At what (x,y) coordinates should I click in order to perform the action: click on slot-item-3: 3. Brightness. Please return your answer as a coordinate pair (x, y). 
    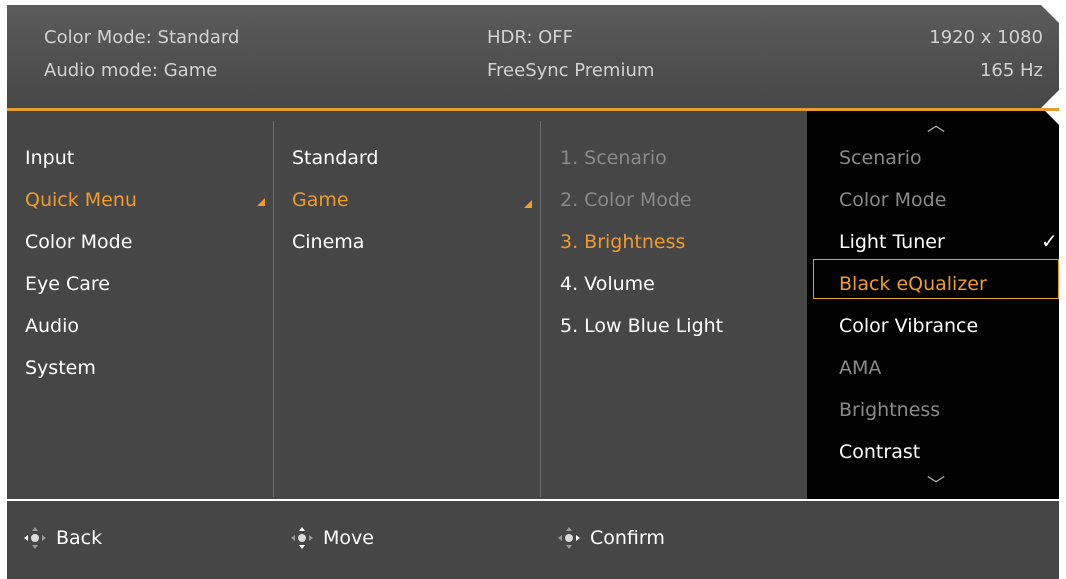
    Looking at the image, I should click on (622, 242).